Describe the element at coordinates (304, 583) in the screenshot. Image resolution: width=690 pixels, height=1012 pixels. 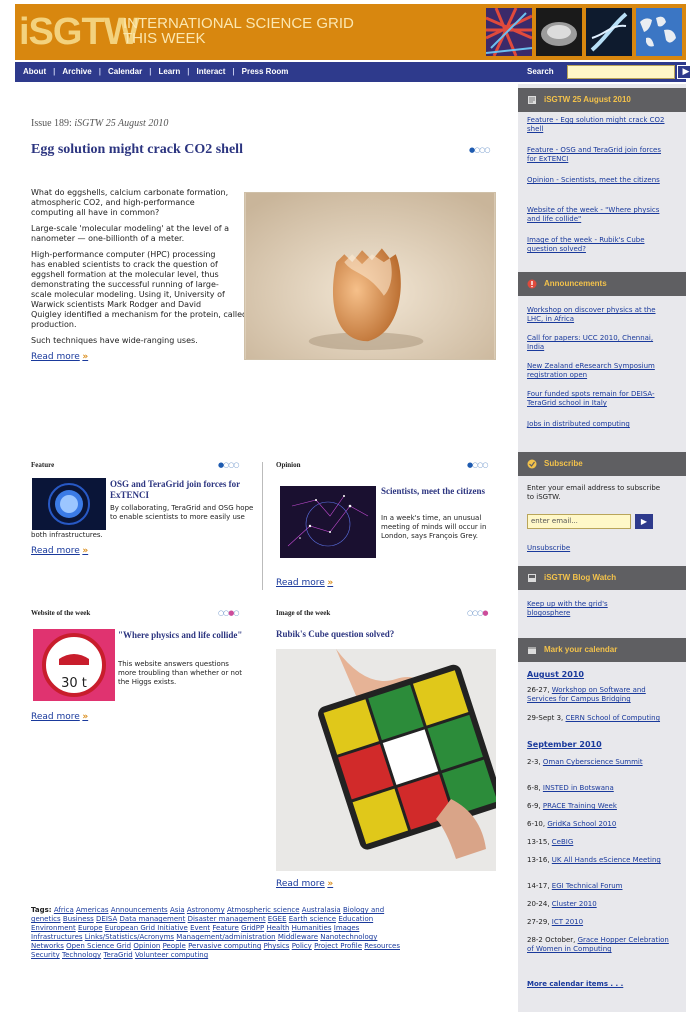
I see `opinion-box-read-more: Read more »` at that location.